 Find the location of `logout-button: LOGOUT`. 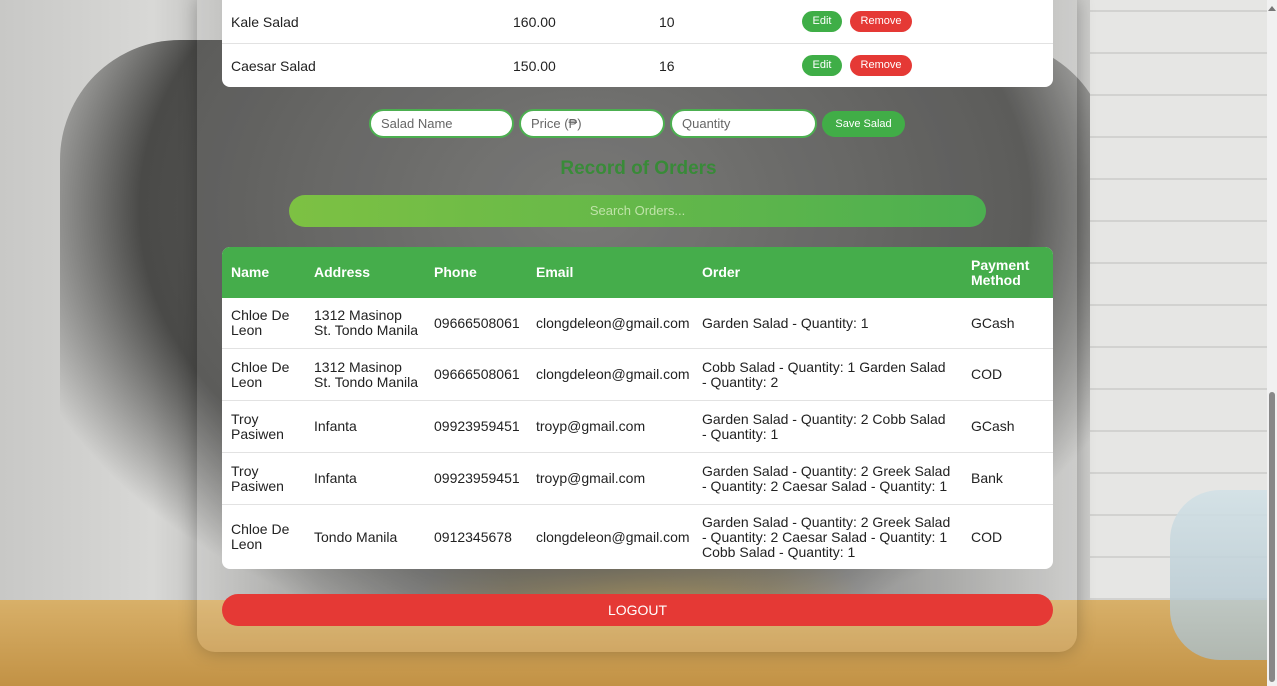

logout-button: LOGOUT is located at coordinates (637, 610).